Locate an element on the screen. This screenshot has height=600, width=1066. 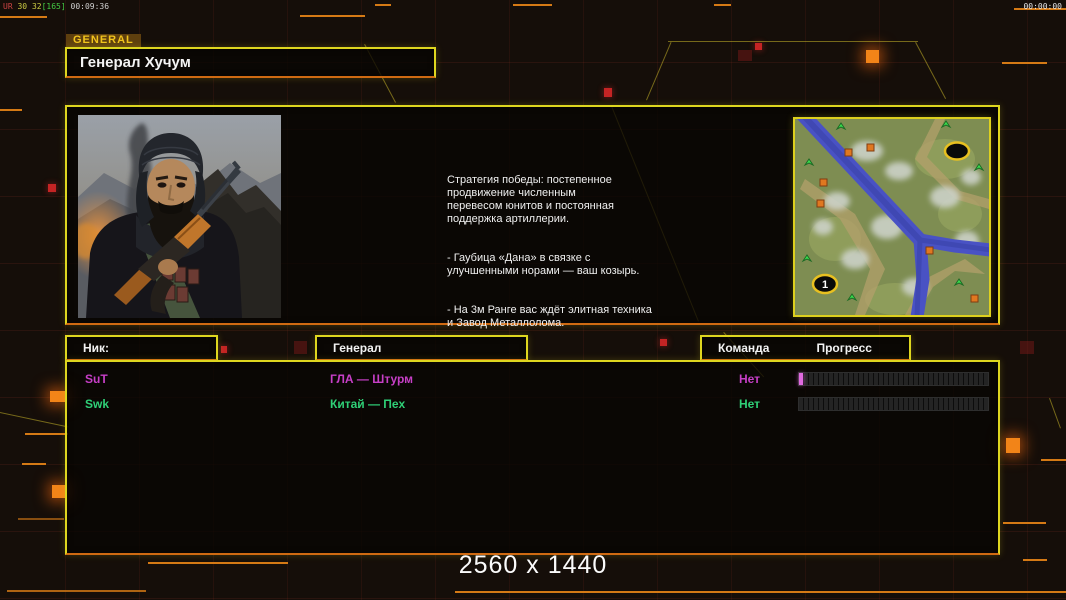
column-header-team-progress: Команда Прогресс is located at coordinates (805, 348).